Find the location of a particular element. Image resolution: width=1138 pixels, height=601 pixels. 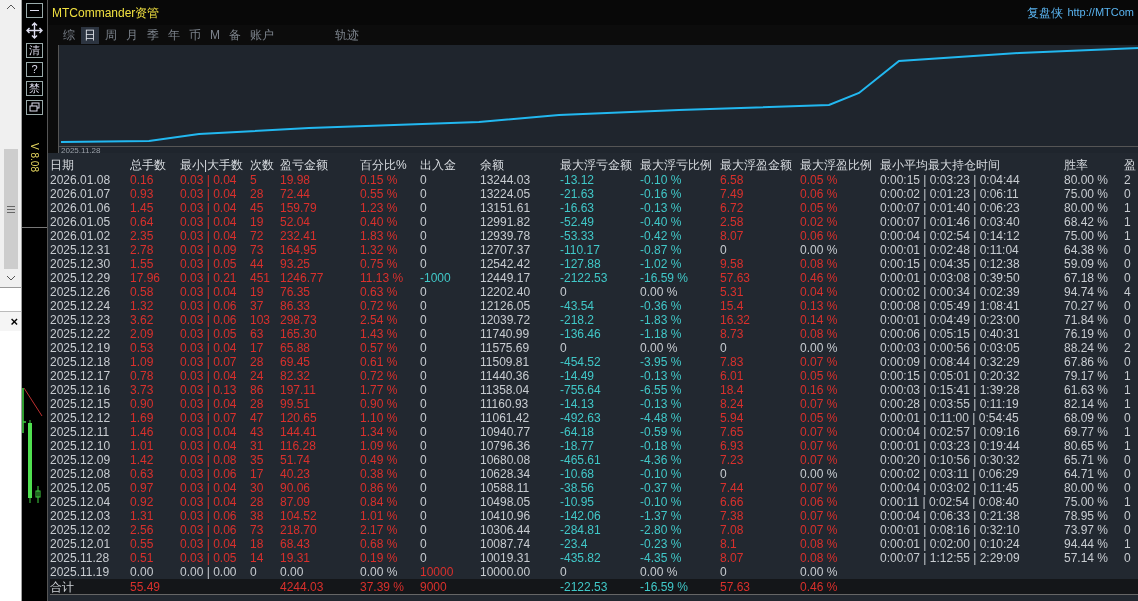

table-cell: 76.35 is located at coordinates (295, 292).